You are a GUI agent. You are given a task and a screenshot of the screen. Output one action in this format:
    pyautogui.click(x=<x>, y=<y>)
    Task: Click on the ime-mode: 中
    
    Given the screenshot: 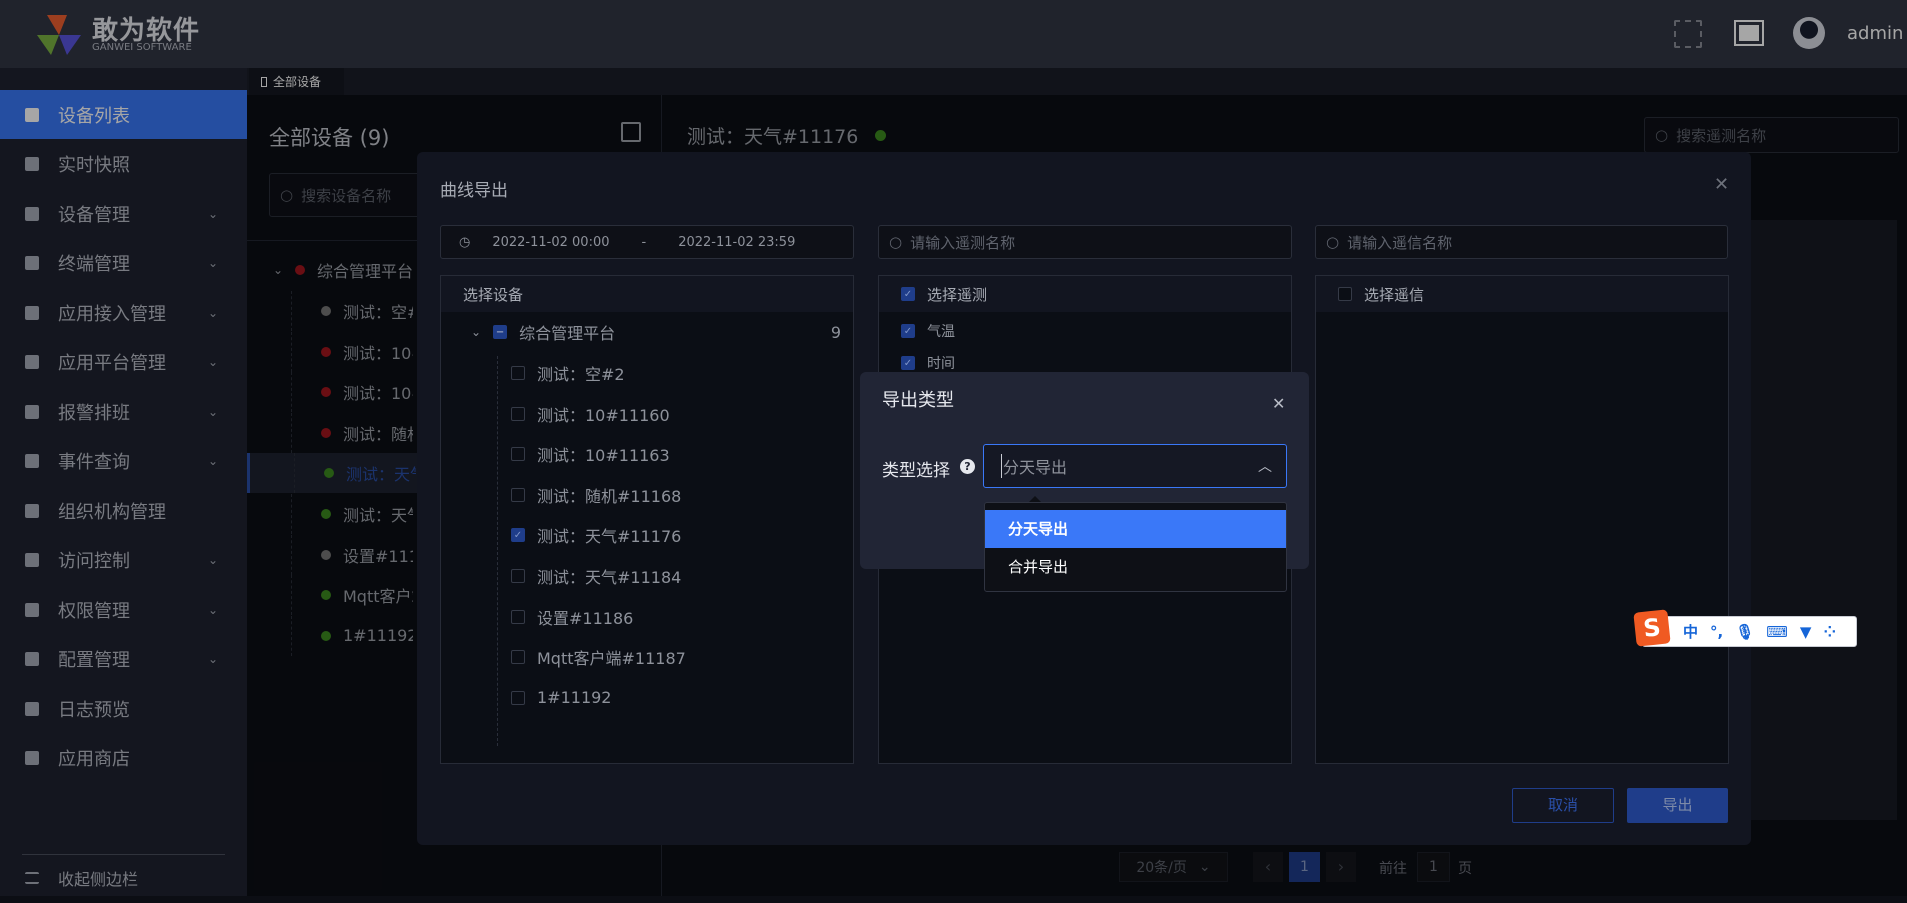 What is the action you would take?
    pyautogui.click(x=1690, y=631)
    